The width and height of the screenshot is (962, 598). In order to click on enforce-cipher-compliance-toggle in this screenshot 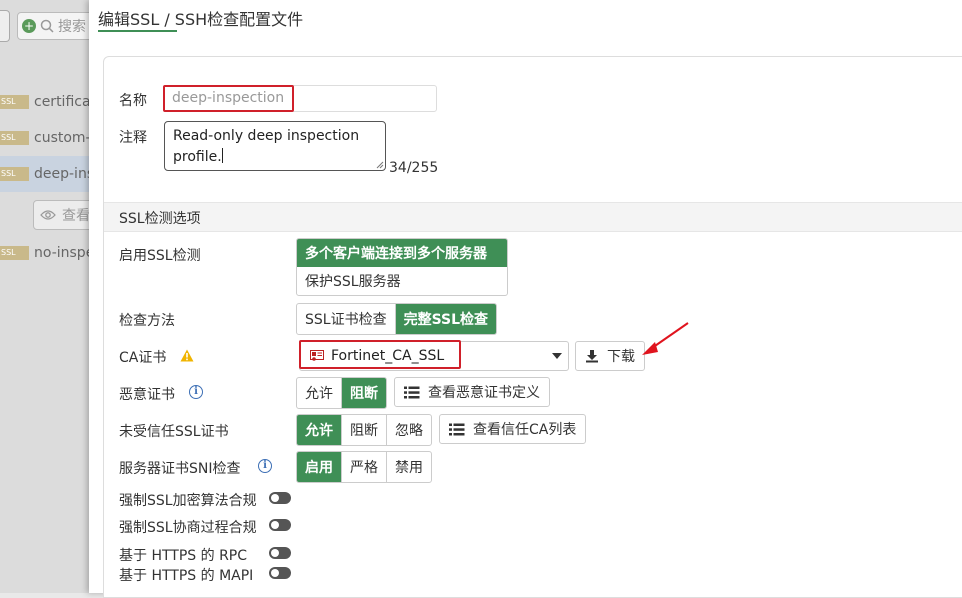, I will do `click(280, 498)`.